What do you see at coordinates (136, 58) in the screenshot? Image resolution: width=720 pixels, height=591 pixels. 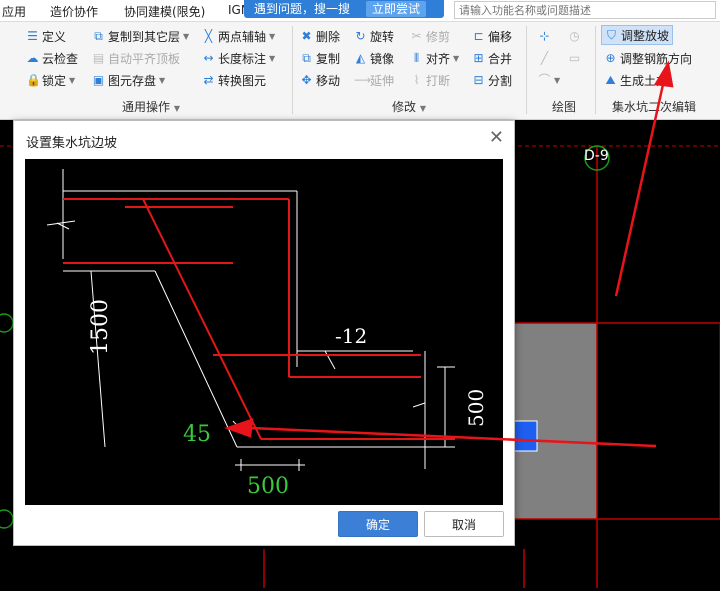 I see `auto-level-slab-button: ▤ 自动平齐顶板` at bounding box center [136, 58].